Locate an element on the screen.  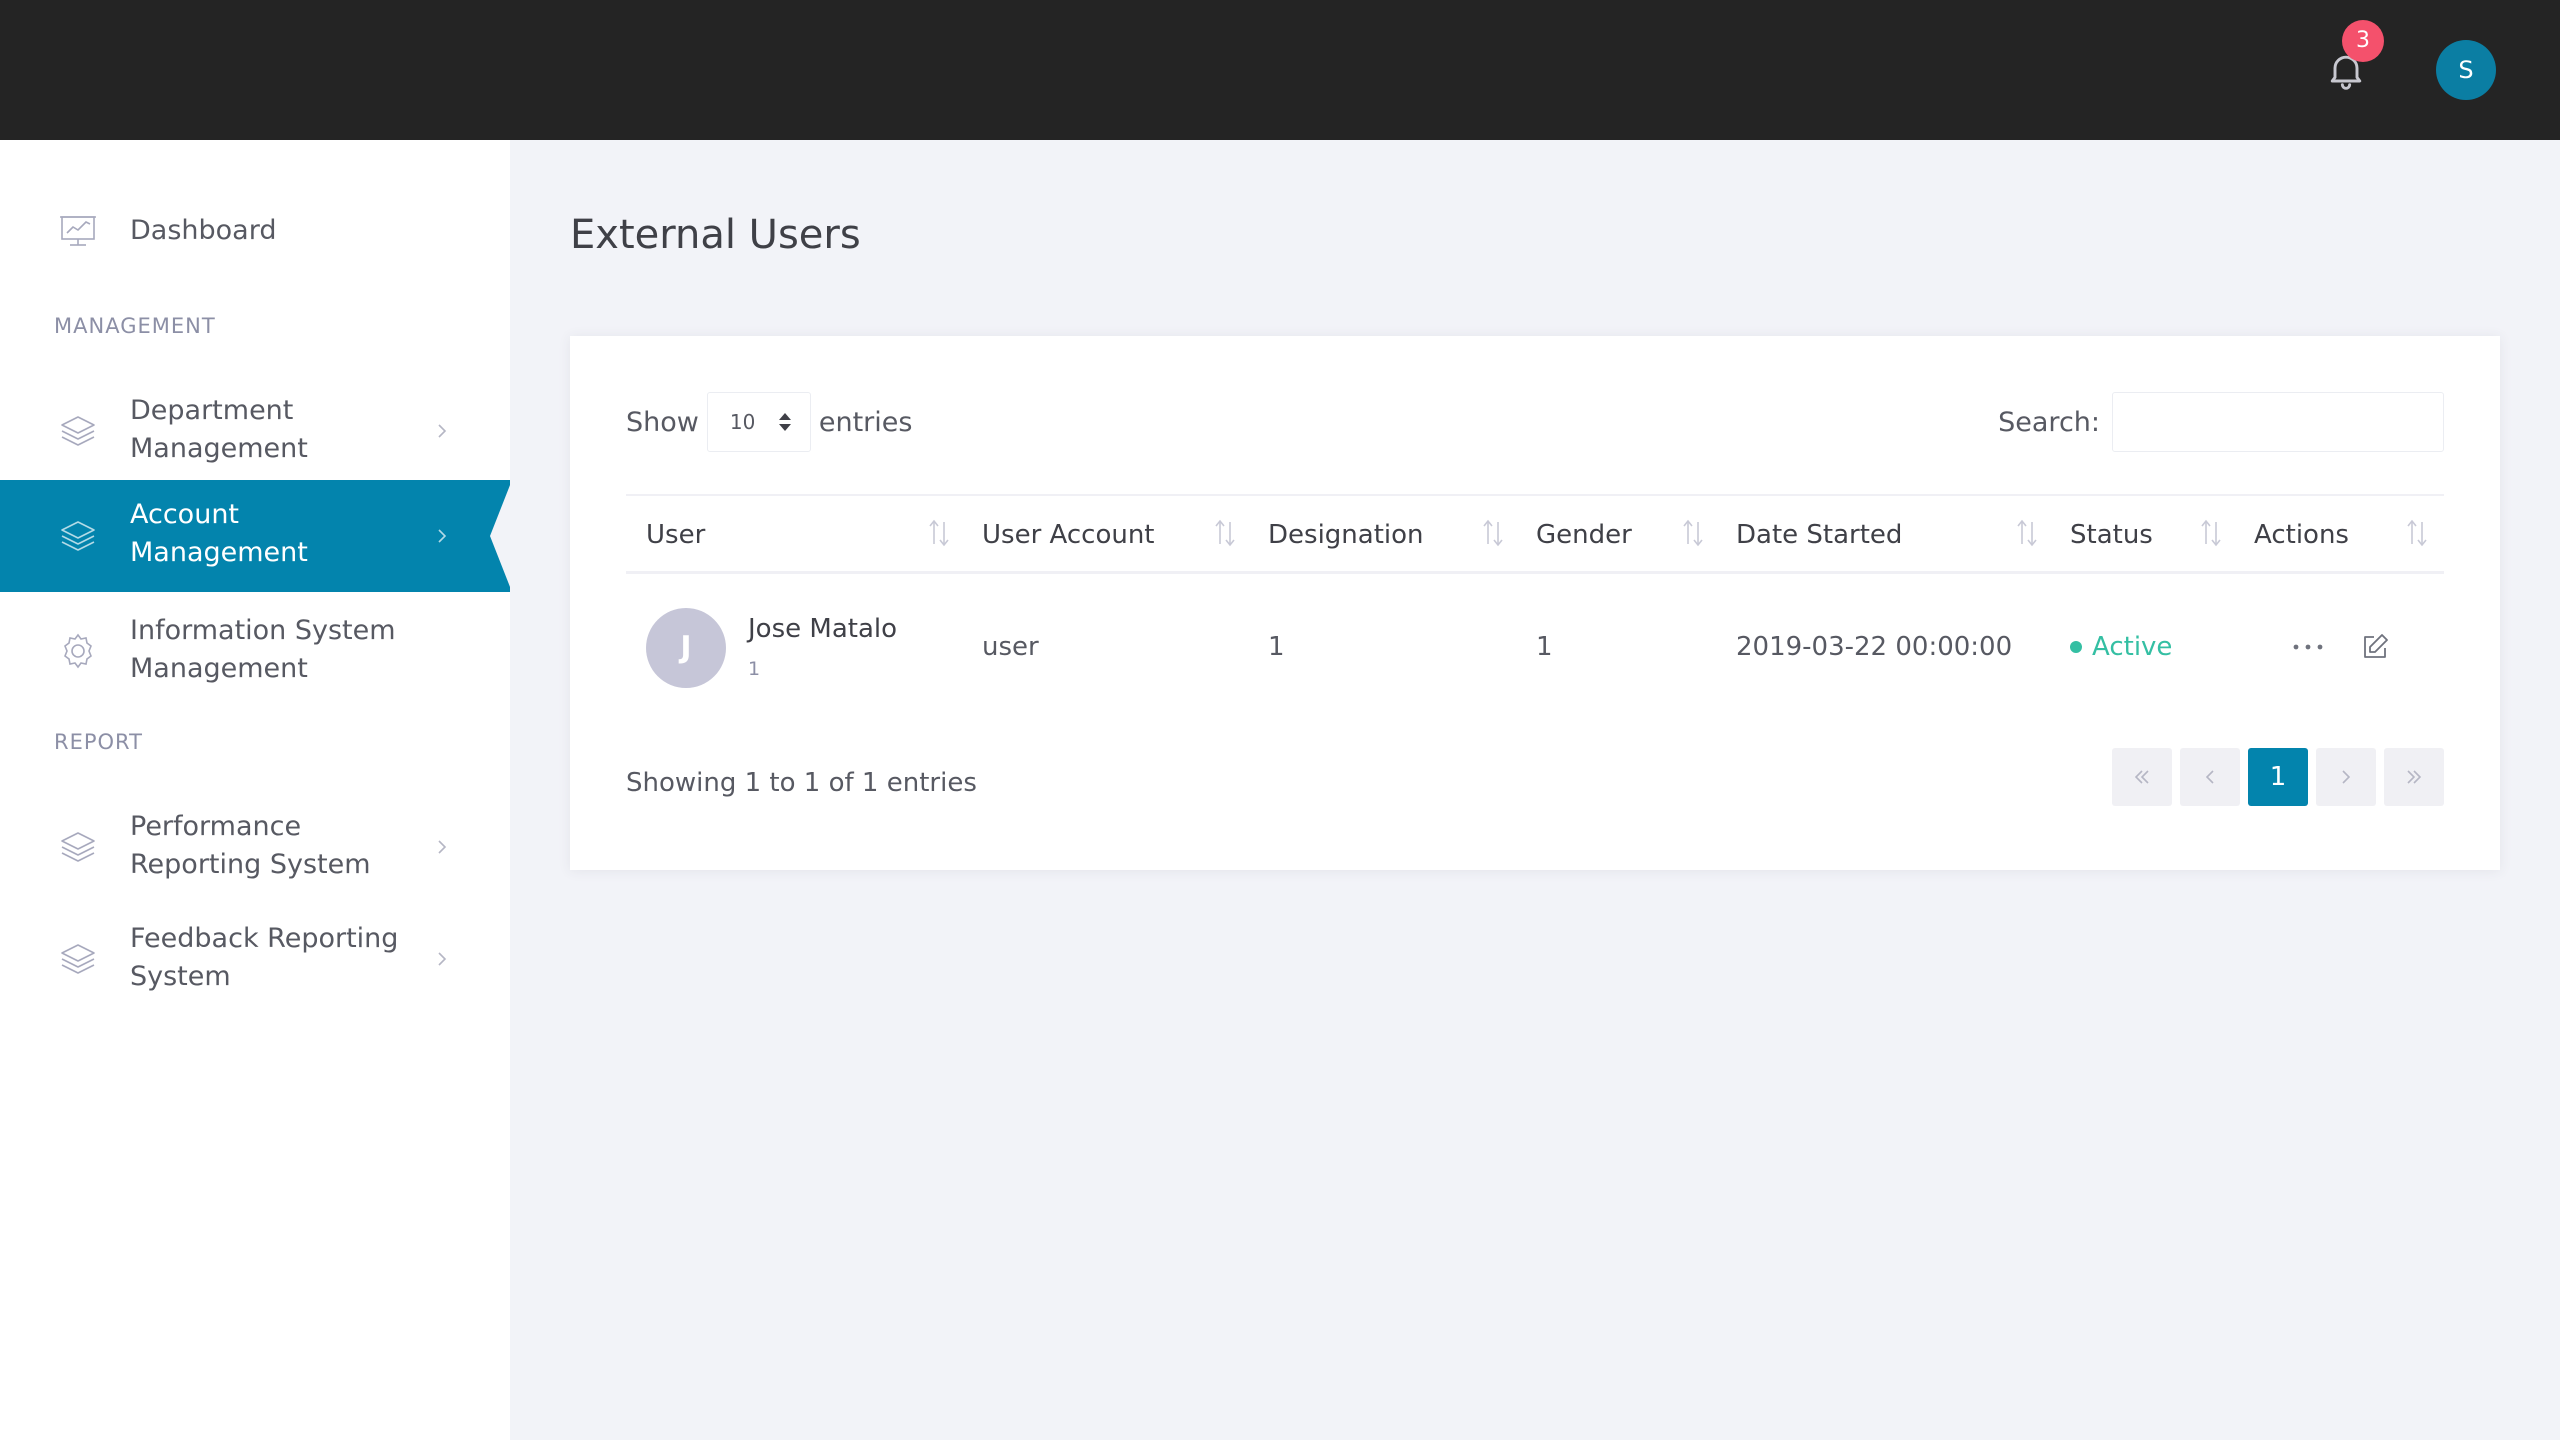
page-button-current: 1 is located at coordinates (2278, 777).